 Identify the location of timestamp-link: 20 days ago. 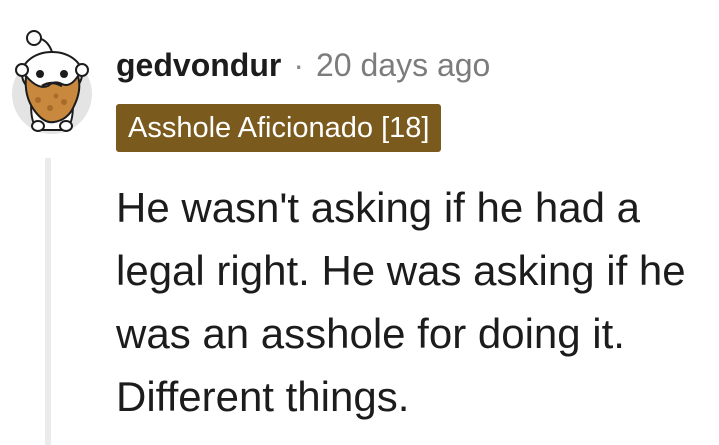
(403, 65).